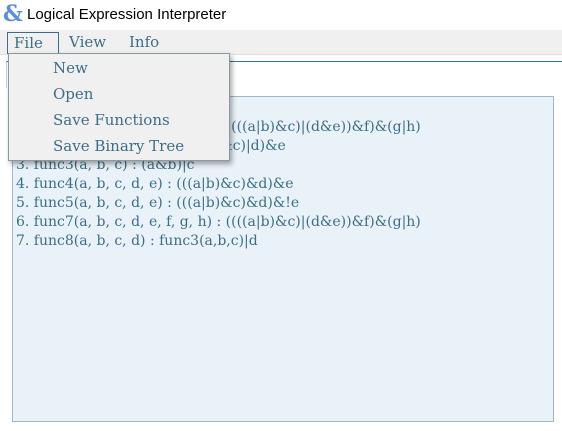 The width and height of the screenshot is (562, 431). Describe the element at coordinates (13, 14) in the screenshot. I see `ampersand-icon: &` at that location.